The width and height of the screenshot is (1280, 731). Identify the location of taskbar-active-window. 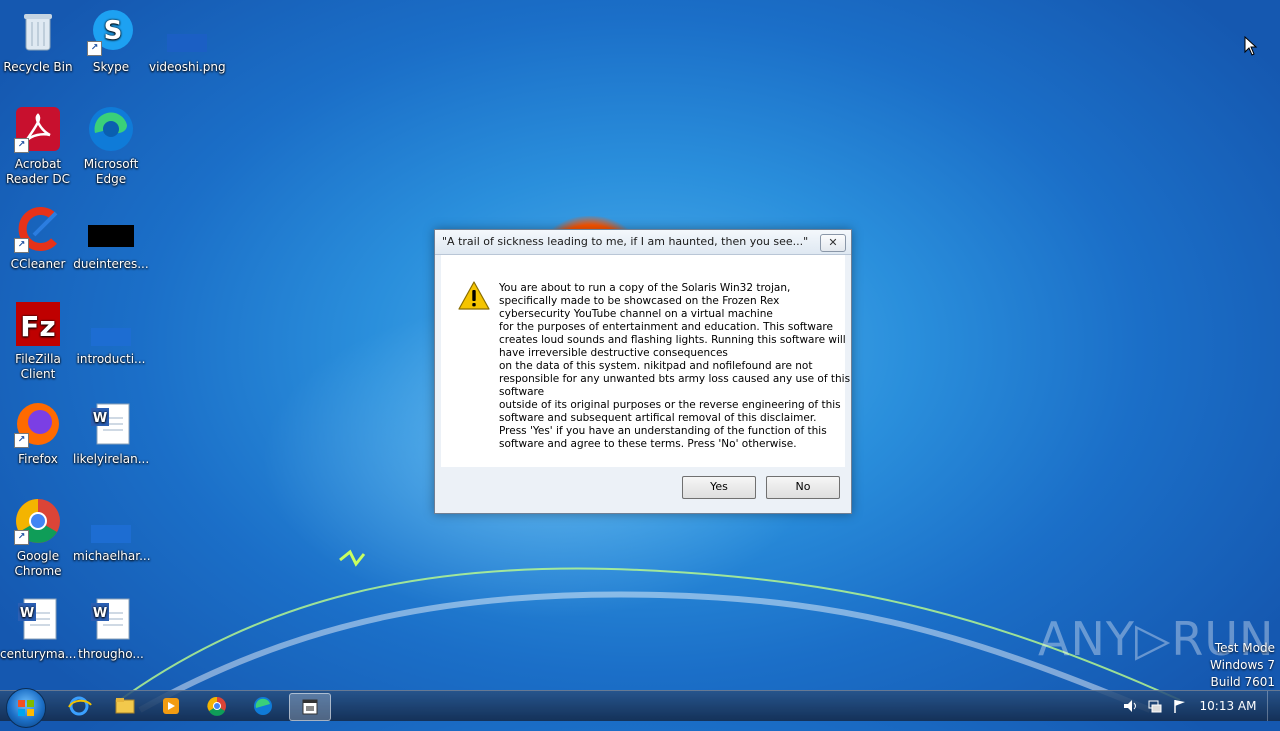
(310, 707).